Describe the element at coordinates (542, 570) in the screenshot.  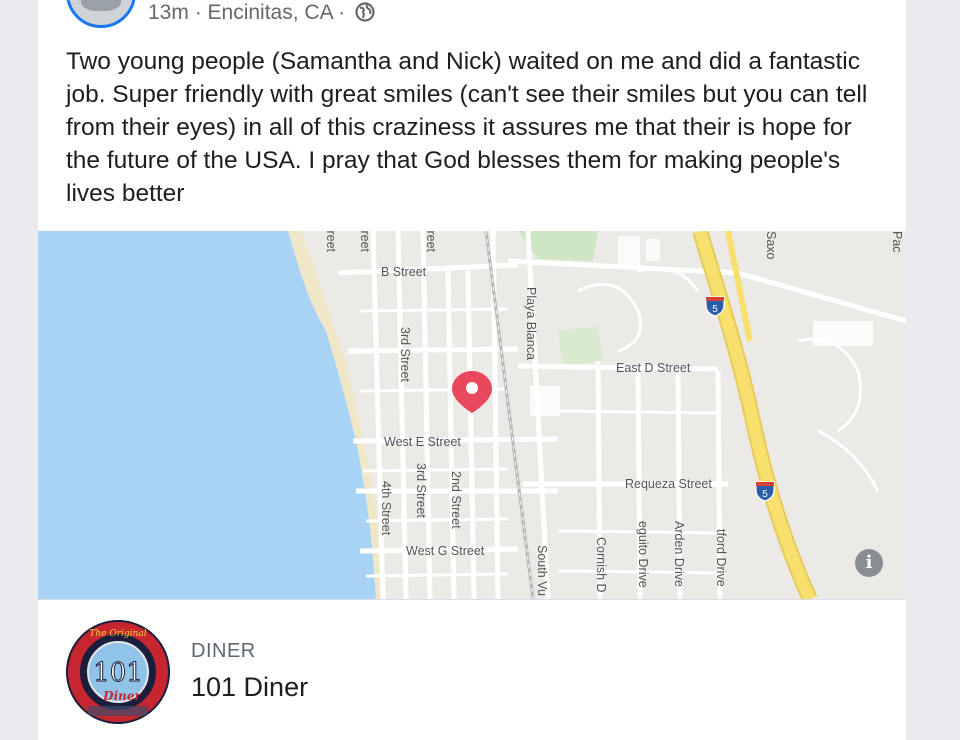
I see `street-label: South Vu` at that location.